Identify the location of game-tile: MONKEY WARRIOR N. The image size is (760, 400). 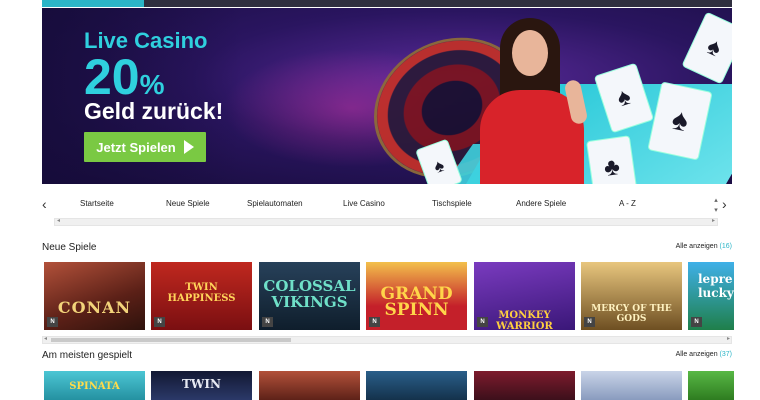
(524, 296).